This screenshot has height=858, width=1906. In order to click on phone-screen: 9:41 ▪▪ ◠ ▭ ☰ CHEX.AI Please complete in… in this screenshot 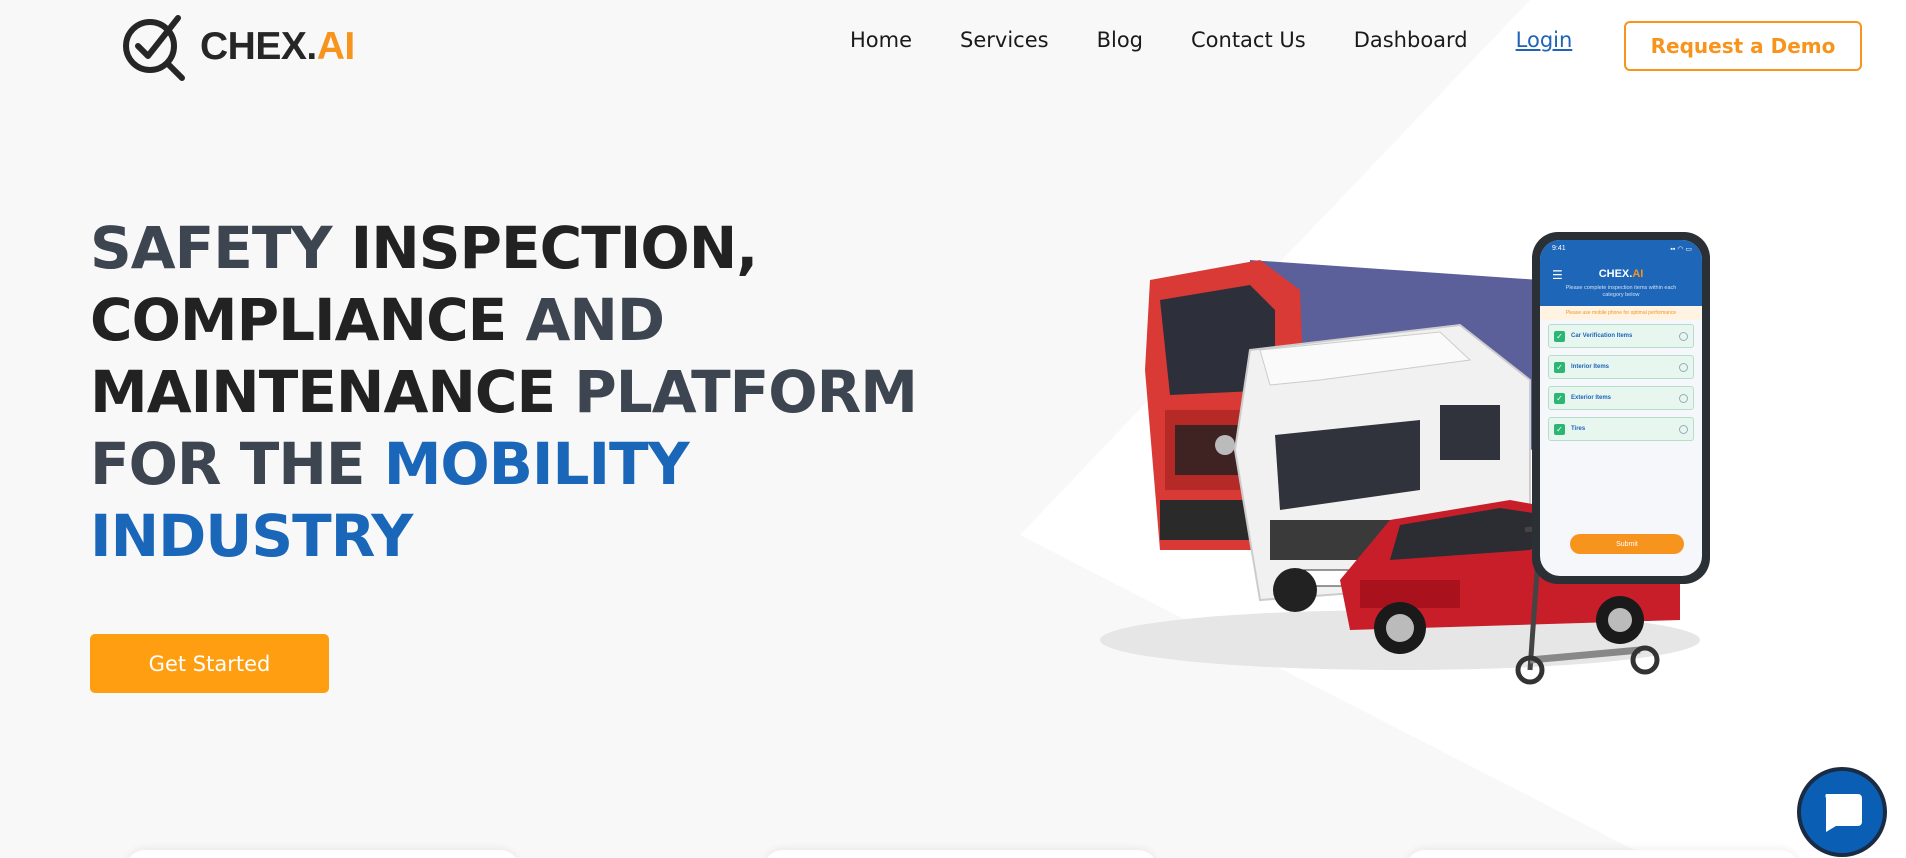, I will do `click(1621, 408)`.